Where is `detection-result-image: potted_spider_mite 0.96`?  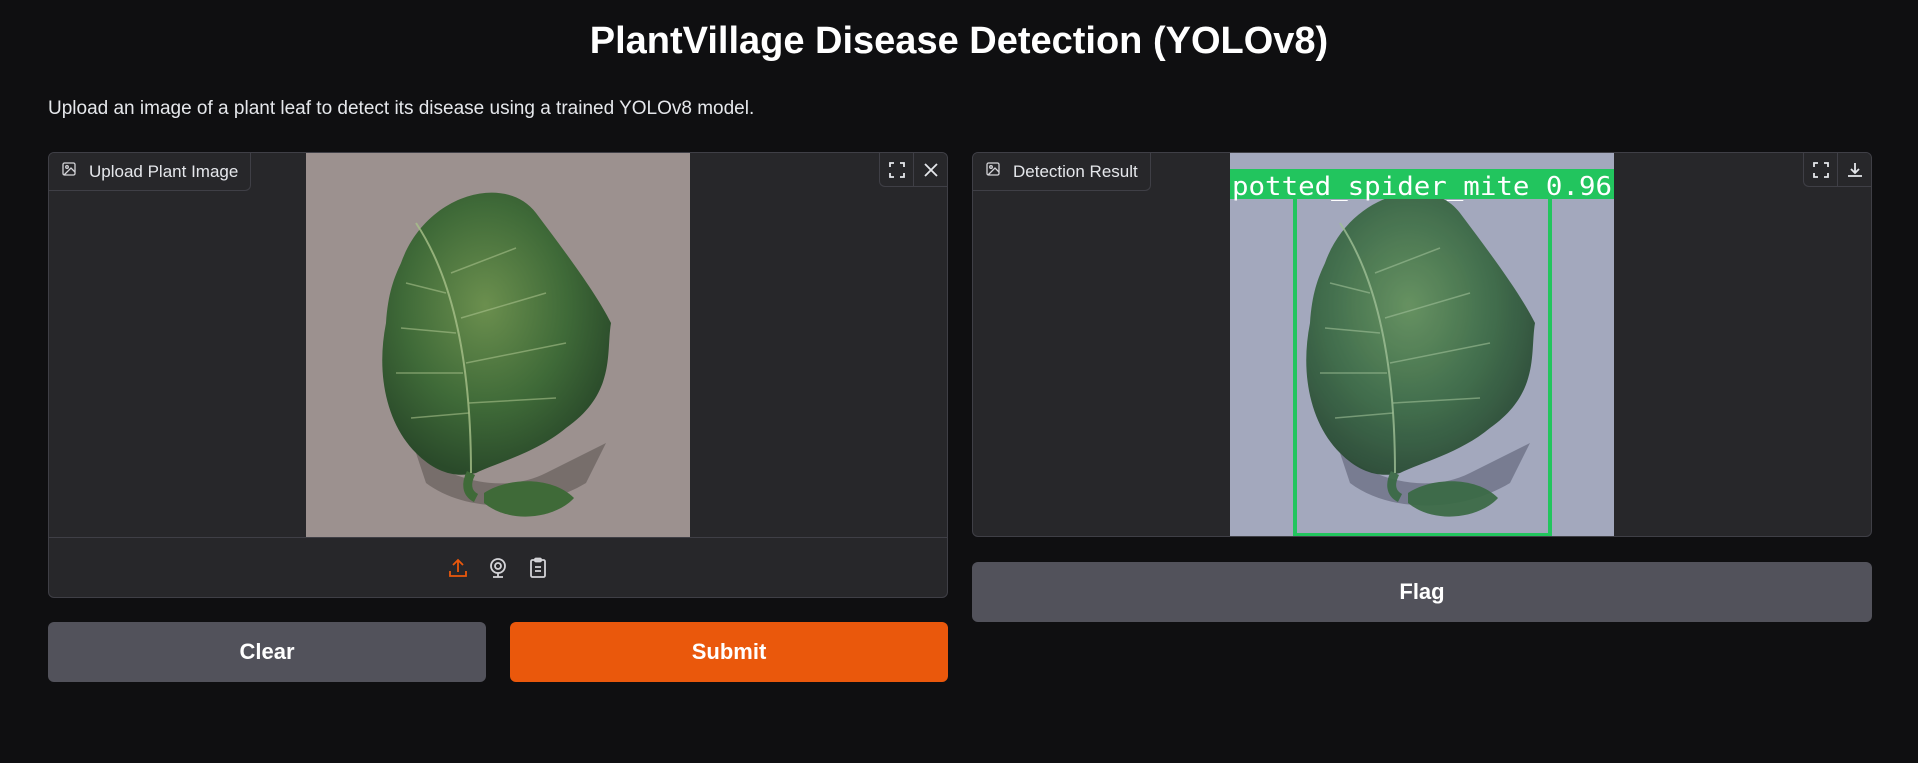 detection-result-image: potted_spider_mite 0.96 is located at coordinates (1422, 344).